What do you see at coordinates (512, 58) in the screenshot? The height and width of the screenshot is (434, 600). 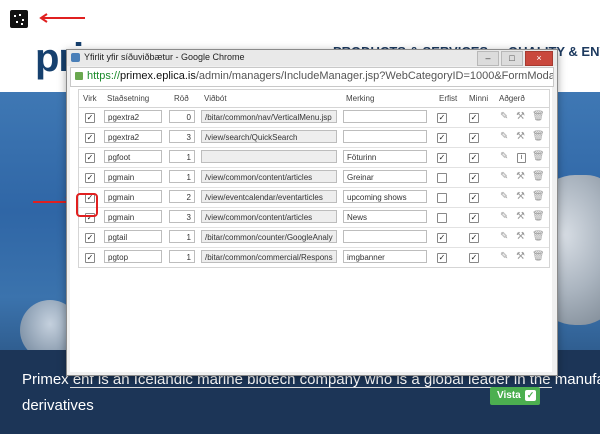 I see `maximize-button: □` at bounding box center [512, 58].